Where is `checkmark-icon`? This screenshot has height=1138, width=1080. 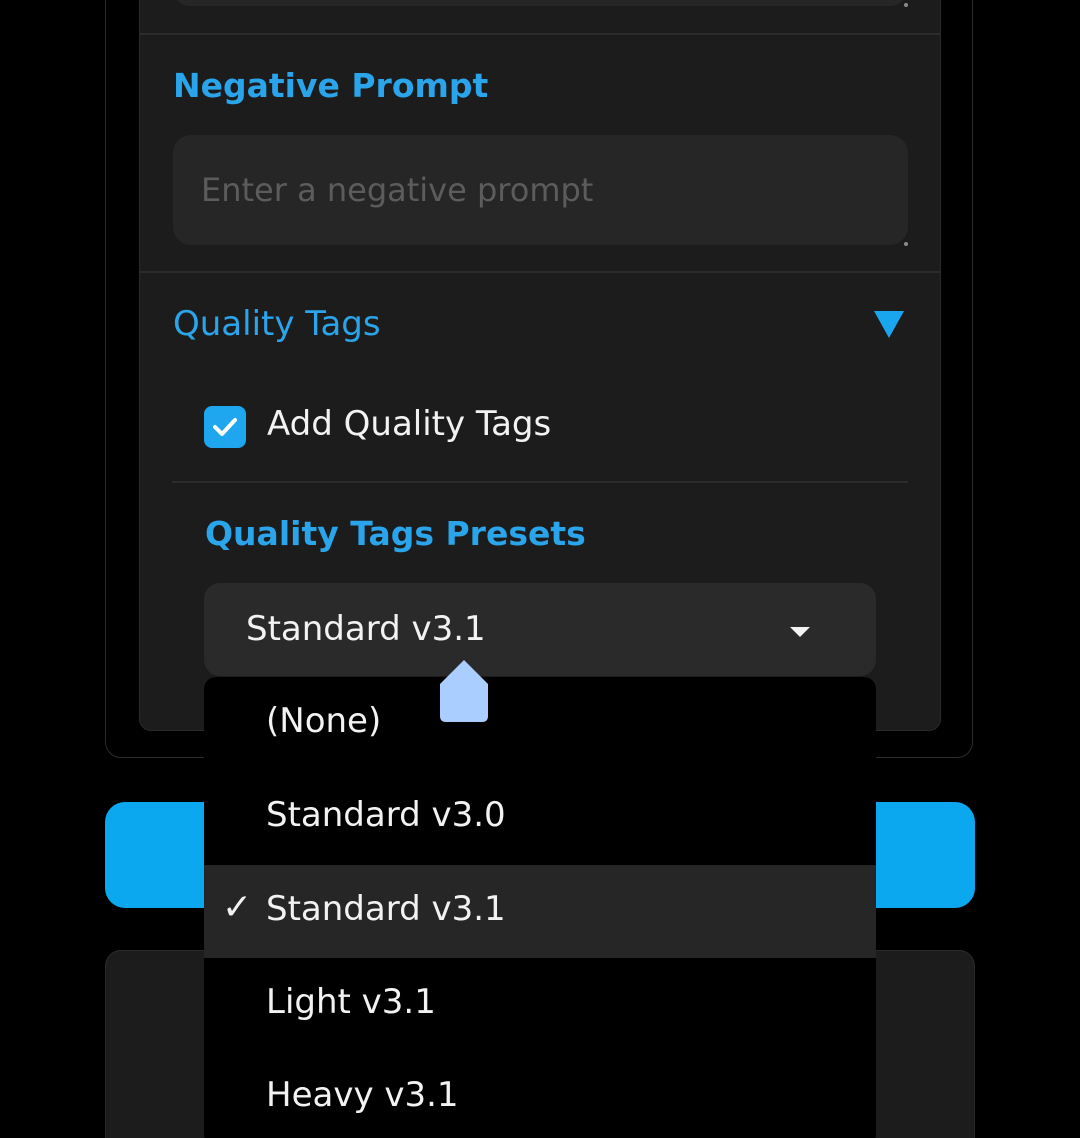 checkmark-icon is located at coordinates (225, 427).